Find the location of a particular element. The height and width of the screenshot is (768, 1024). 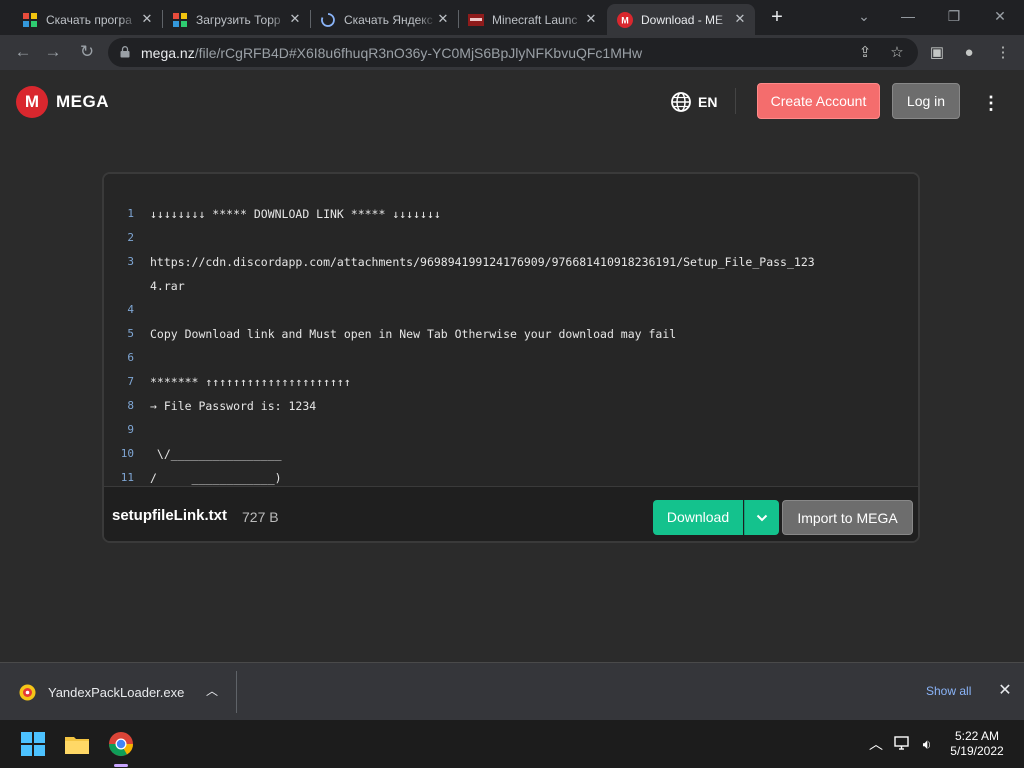

tab-title: Скачать Яндекс is located at coordinates (388, 19).